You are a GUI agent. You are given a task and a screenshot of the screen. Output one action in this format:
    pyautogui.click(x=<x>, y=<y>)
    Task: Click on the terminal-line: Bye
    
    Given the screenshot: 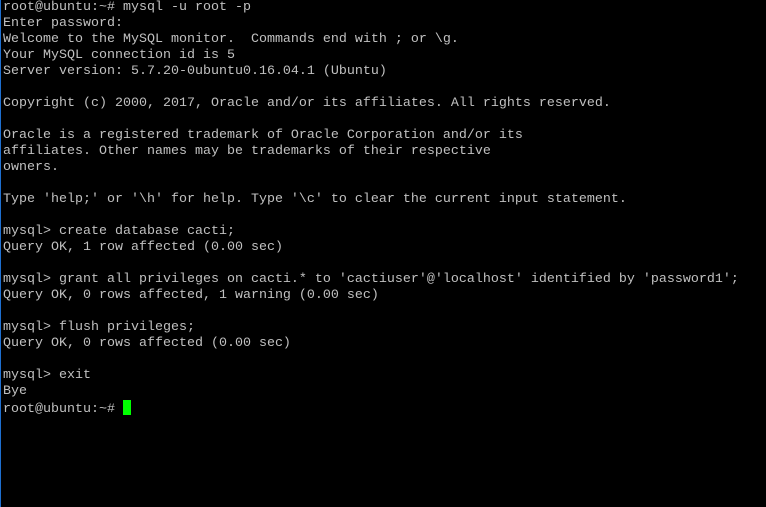 What is the action you would take?
    pyautogui.click(x=15, y=391)
    